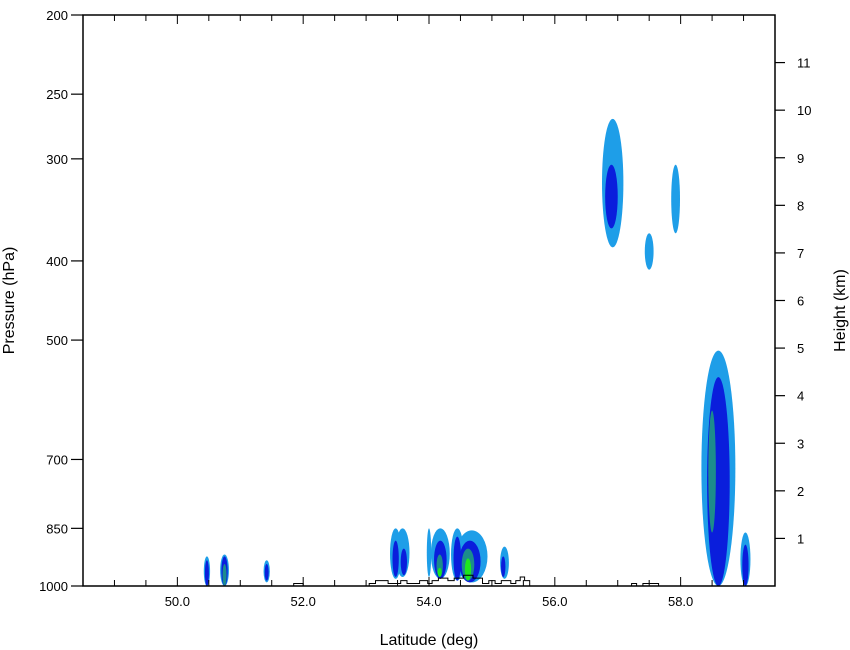 The width and height of the screenshot is (850, 650). Describe the element at coordinates (800, 205) in the screenshot. I see `y2-tick-label: 8` at that location.